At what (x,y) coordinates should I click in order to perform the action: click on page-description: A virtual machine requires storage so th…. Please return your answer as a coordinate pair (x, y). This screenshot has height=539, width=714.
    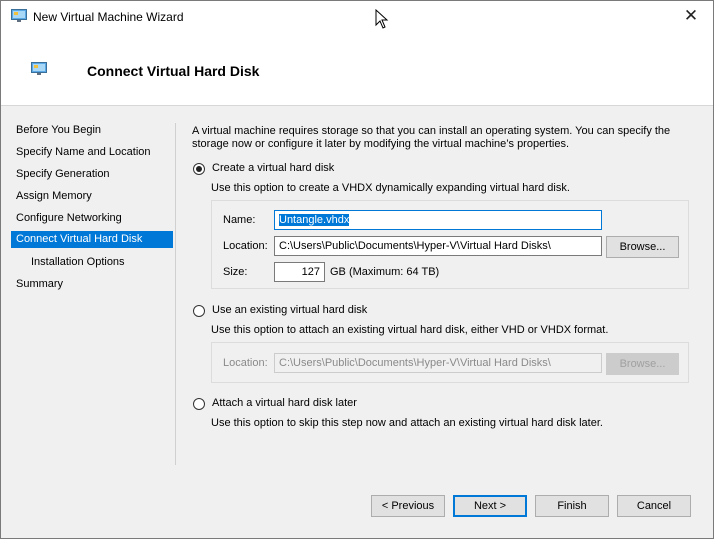
    Looking at the image, I should click on (431, 137).